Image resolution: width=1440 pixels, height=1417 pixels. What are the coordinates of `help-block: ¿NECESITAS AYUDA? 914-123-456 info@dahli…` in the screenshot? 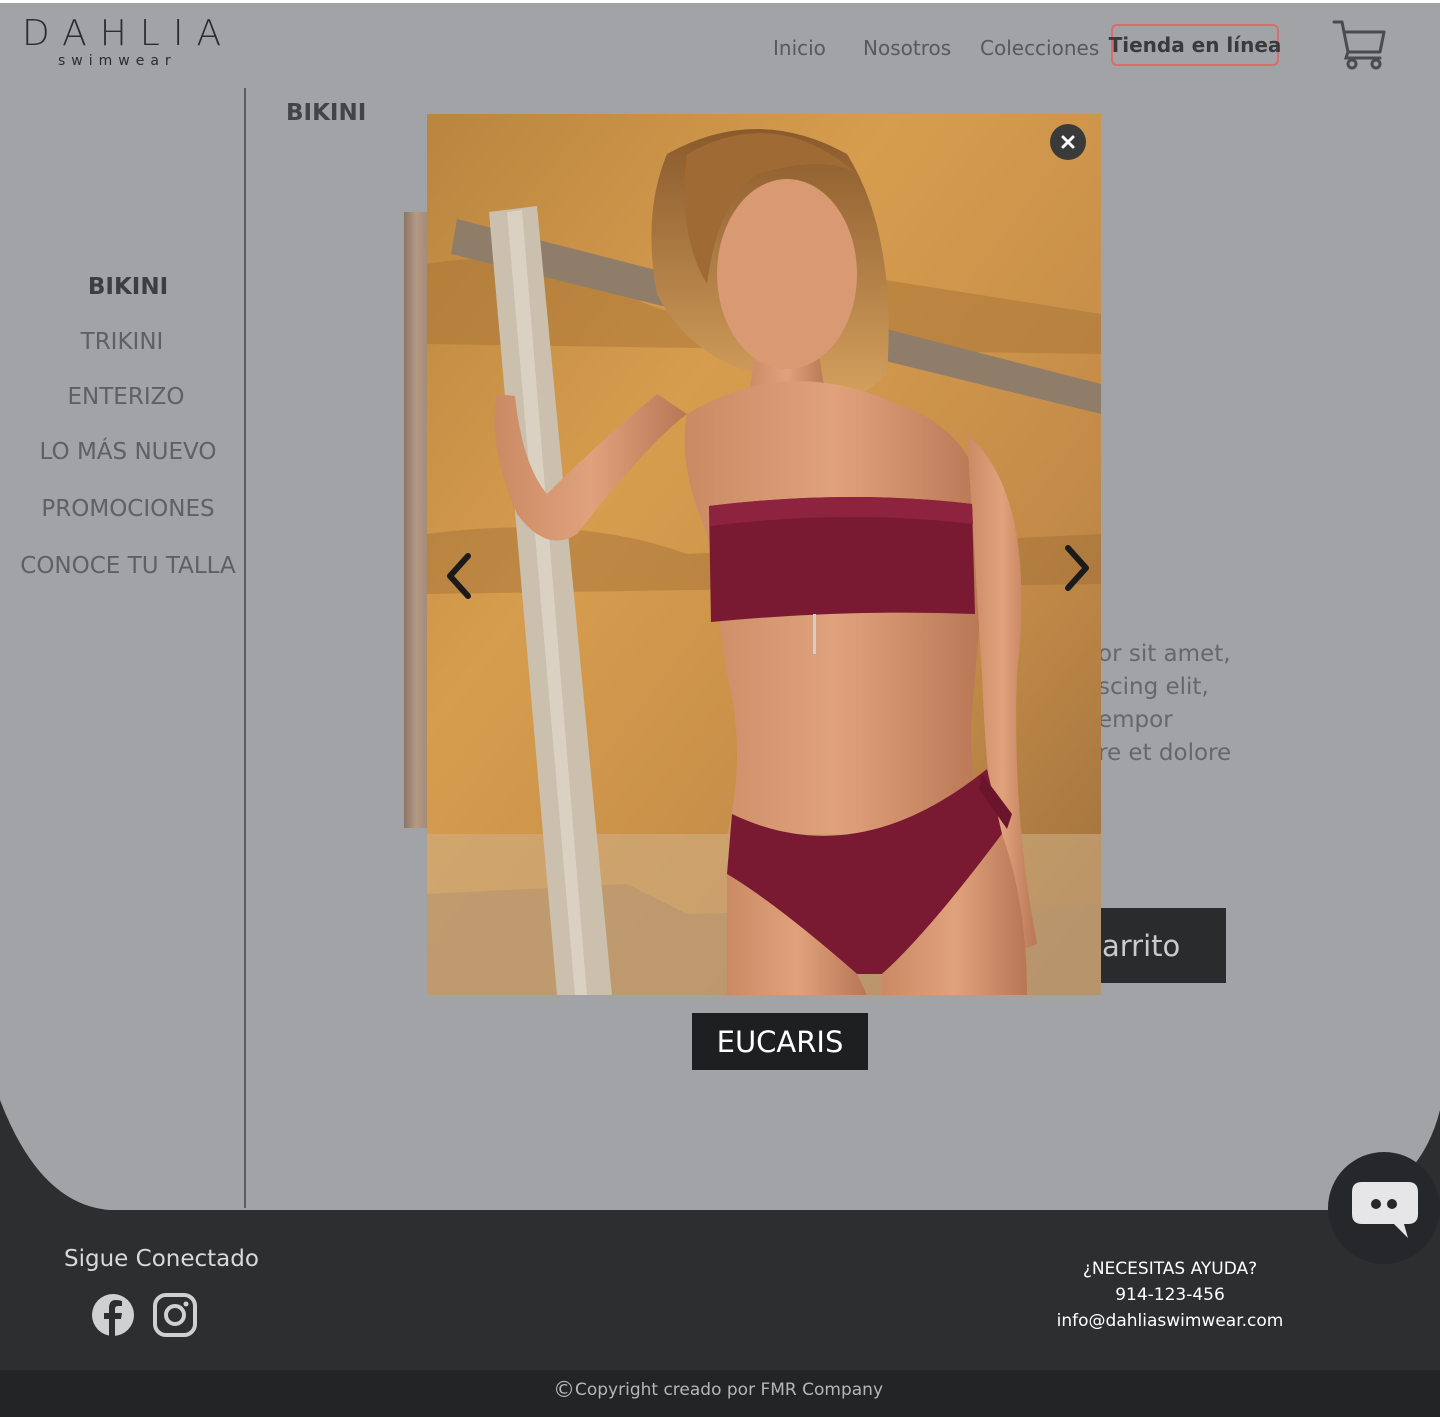 It's located at (1170, 1295).